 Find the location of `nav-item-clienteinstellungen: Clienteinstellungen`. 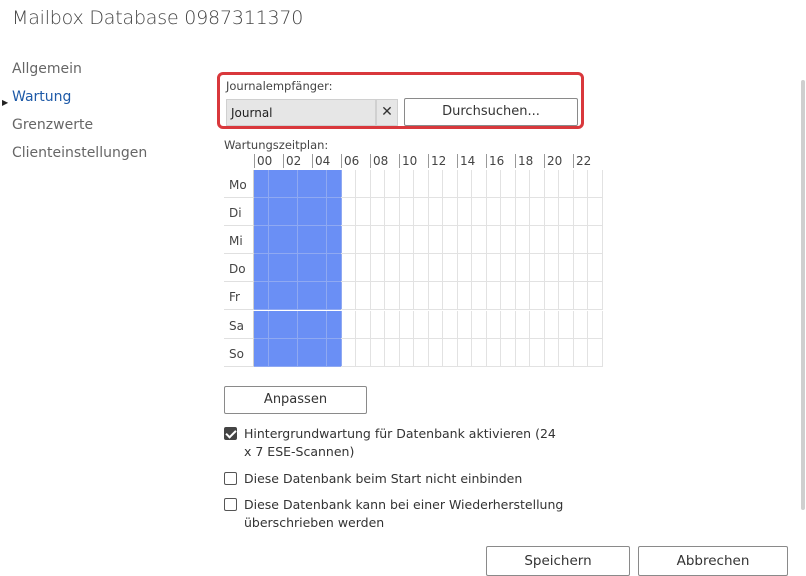

nav-item-clienteinstellungen: Clienteinstellungen is located at coordinates (73, 156).